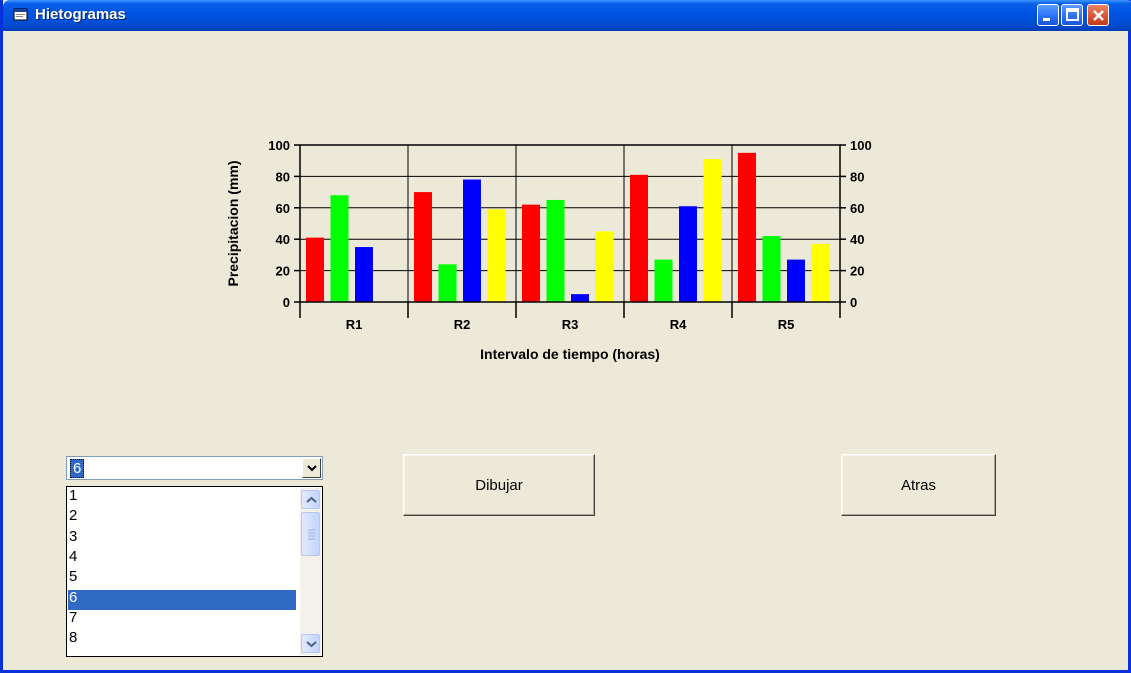  I want to click on interval-dropdown-list: 12345678, so click(194, 571).